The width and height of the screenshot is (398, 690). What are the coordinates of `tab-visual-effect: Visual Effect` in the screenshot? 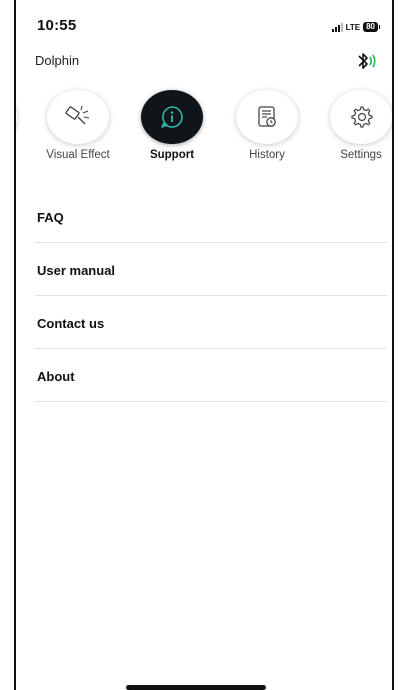 It's located at (78, 128).